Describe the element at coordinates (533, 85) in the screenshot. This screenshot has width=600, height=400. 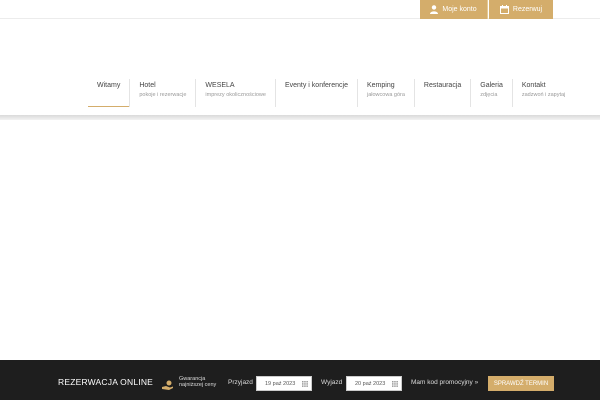
I see `nav-label: Kontakt` at that location.